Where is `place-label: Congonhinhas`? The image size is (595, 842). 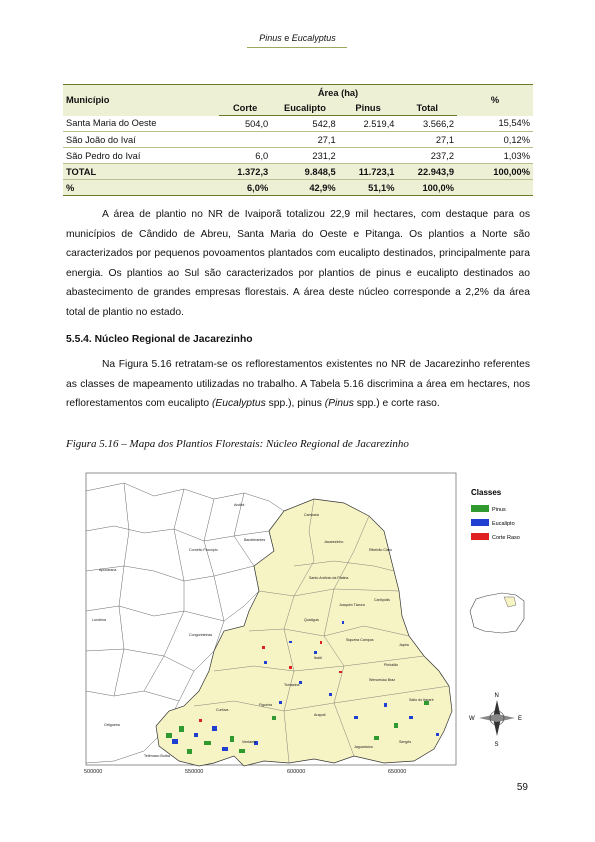 place-label: Congonhinhas is located at coordinates (200, 635).